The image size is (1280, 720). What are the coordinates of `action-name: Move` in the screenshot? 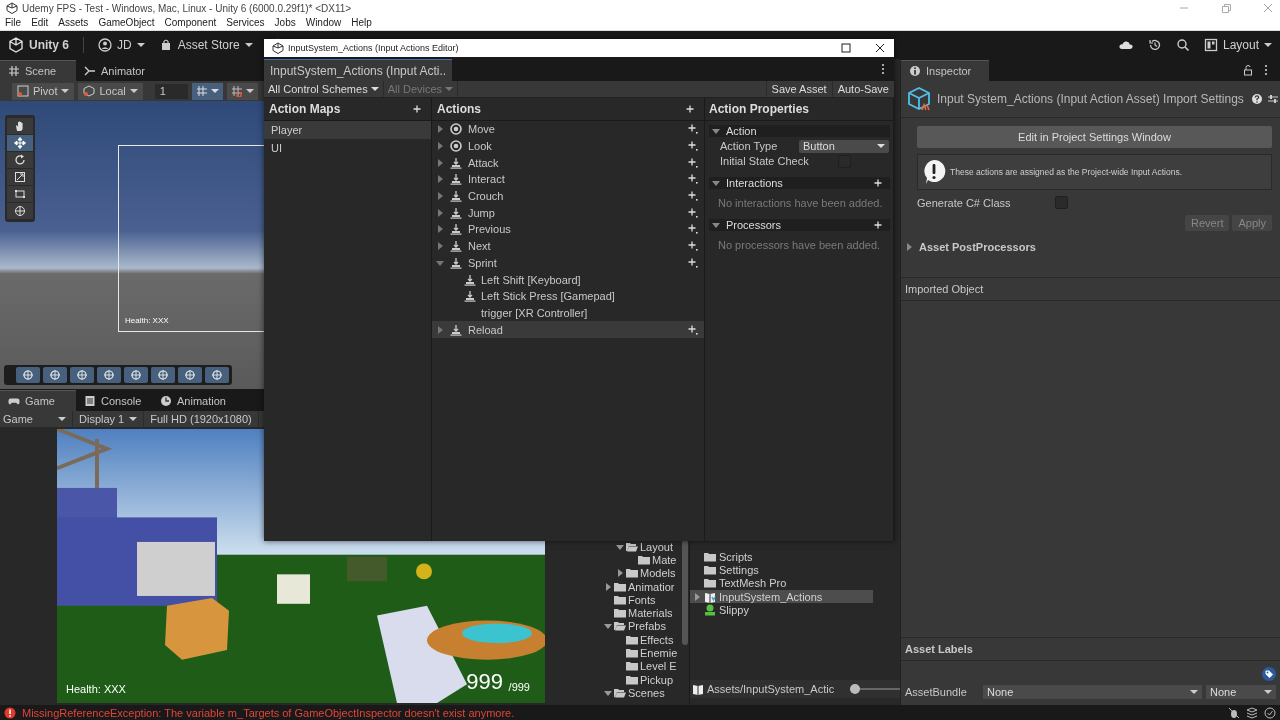 It's located at (481, 129).